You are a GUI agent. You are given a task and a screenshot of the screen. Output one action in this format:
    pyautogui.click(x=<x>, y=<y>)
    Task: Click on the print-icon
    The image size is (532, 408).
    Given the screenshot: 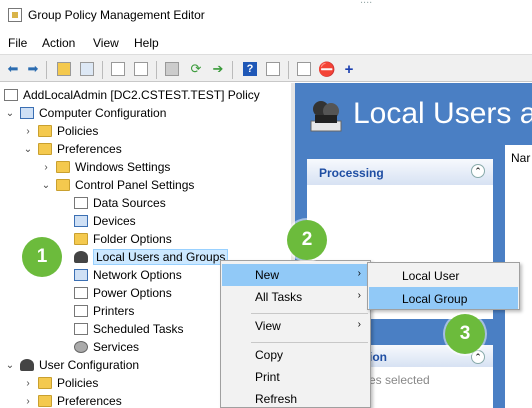 What is the action you would take?
    pyautogui.click(x=172, y=69)
    